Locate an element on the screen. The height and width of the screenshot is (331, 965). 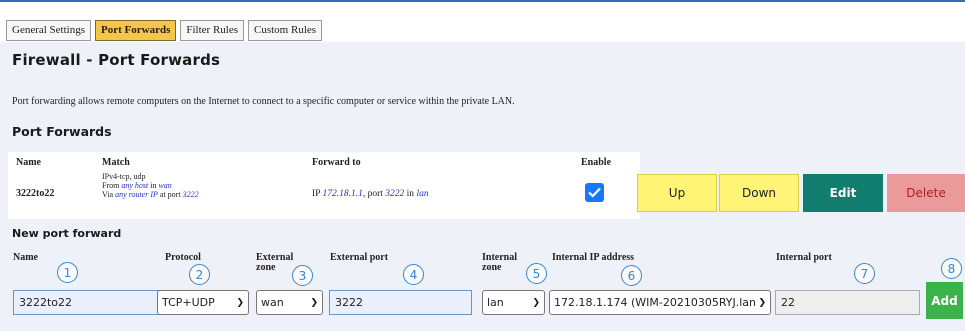
edit-button: Edit is located at coordinates (843, 193).